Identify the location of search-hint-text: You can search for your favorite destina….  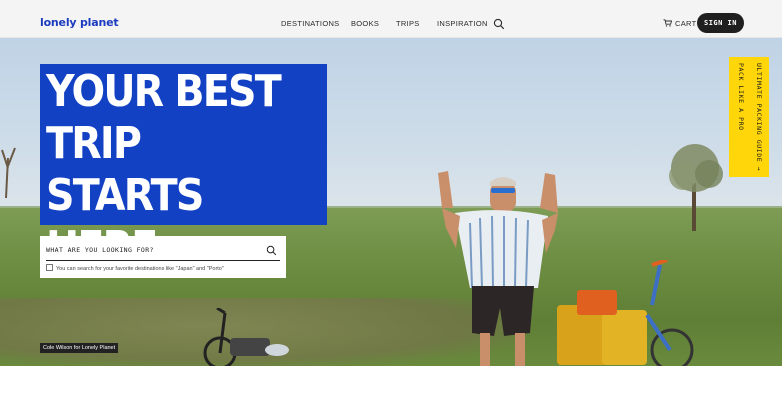
(140, 269).